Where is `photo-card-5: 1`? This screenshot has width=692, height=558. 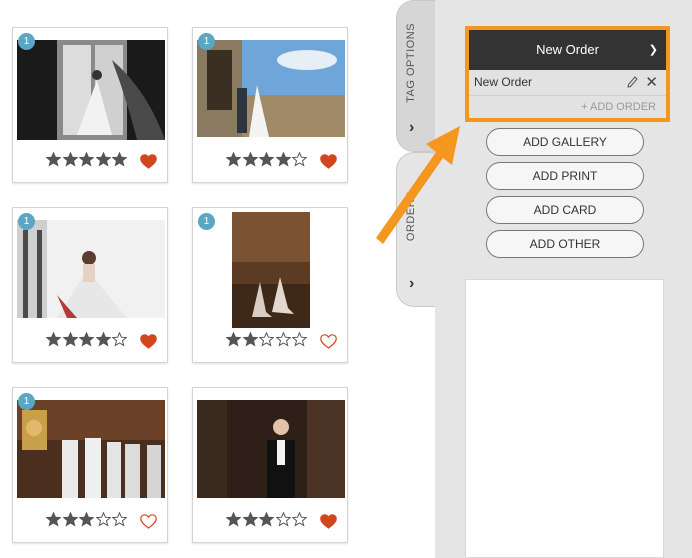
photo-card-5: 1 is located at coordinates (90, 465).